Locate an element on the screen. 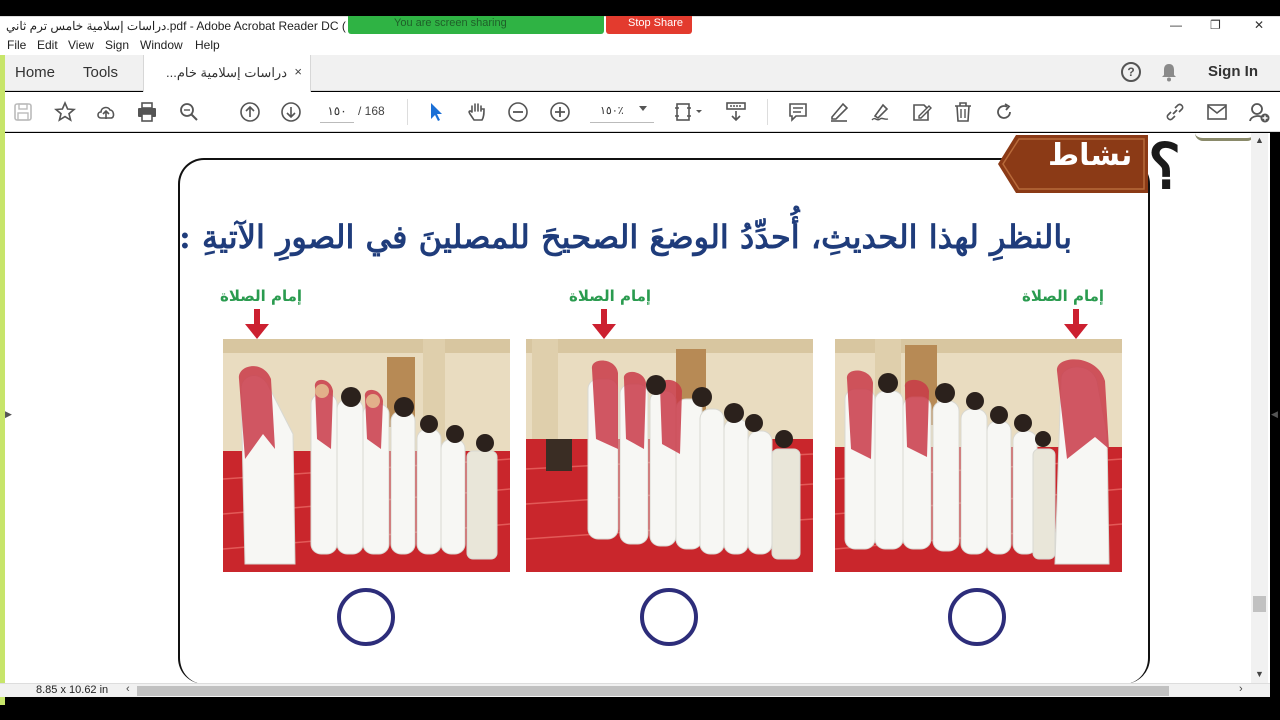 This screenshot has height=720, width=1280. bell-icon is located at coordinates (1169, 72).